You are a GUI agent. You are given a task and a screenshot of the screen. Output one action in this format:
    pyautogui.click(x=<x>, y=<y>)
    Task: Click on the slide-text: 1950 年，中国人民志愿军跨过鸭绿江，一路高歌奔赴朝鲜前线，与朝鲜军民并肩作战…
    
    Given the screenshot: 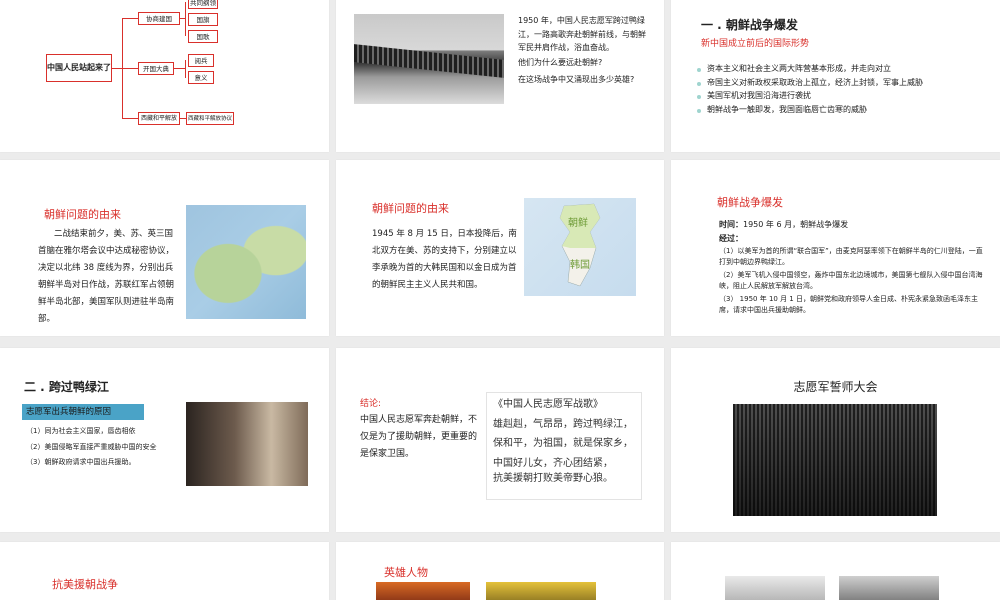 What is the action you would take?
    pyautogui.click(x=582, y=34)
    